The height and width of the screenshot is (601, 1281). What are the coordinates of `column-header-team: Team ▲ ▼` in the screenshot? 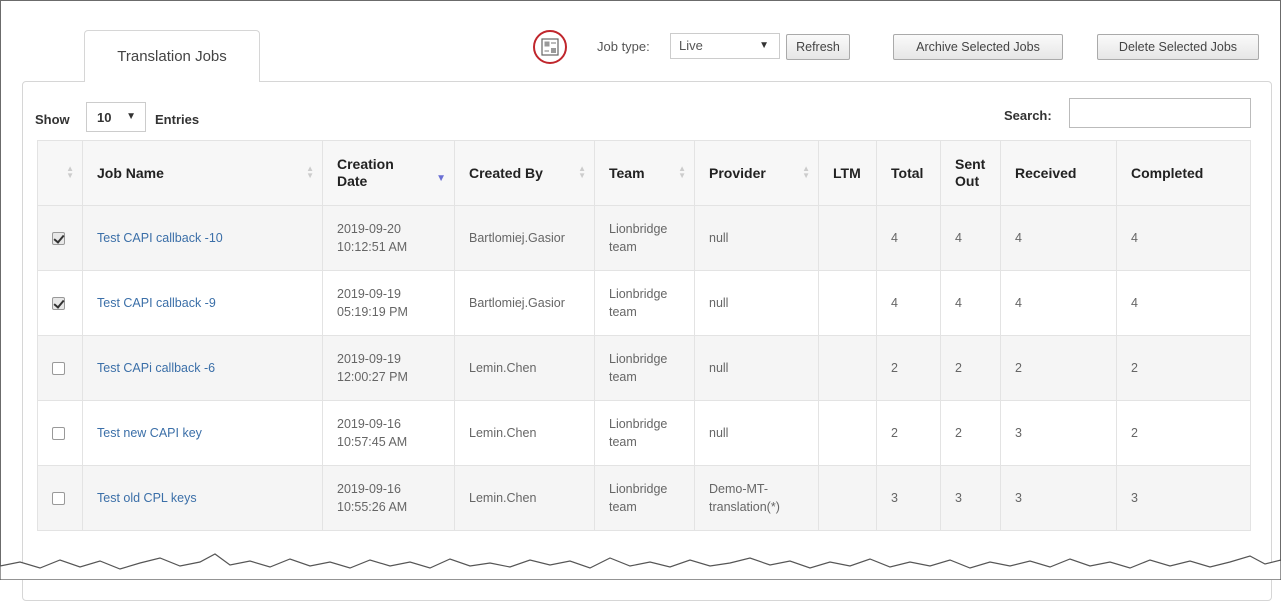 It's located at (644, 173).